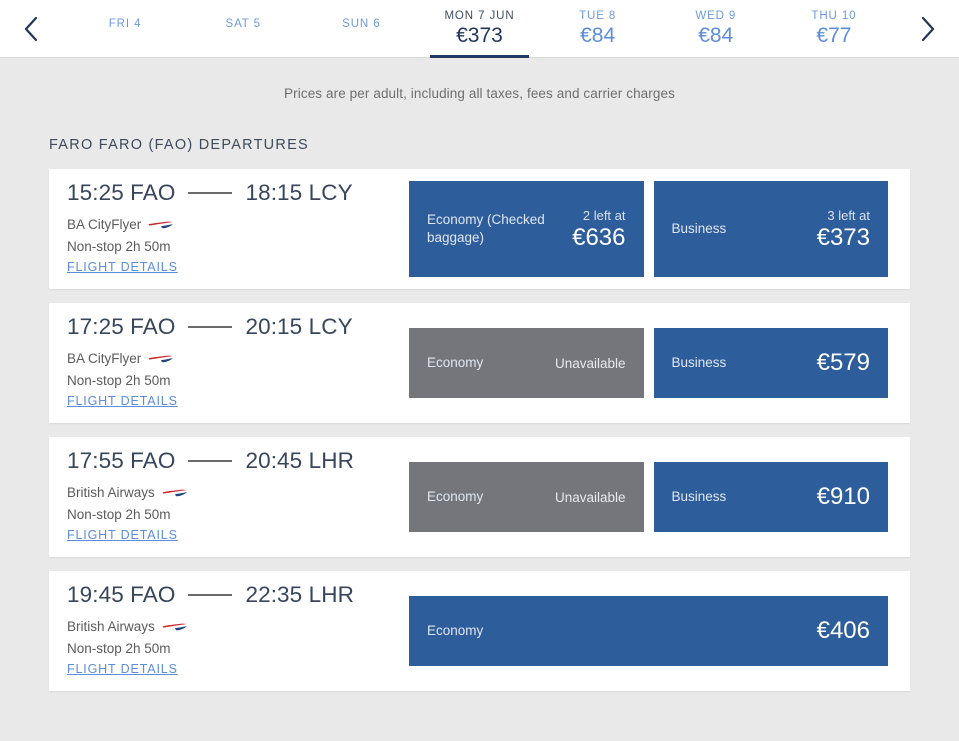 The height and width of the screenshot is (741, 959). I want to click on date-tab-label: MON 7 JUN, so click(479, 16).